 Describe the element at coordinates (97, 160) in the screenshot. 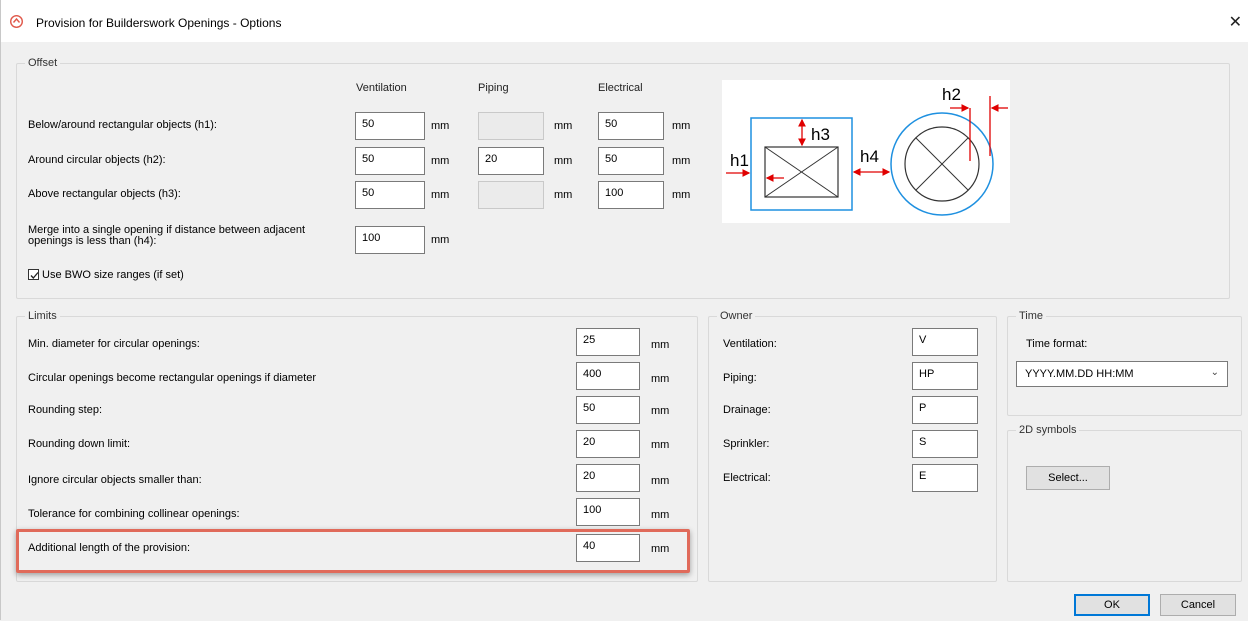

I see `label-h2: Around circular objects (h2):` at that location.